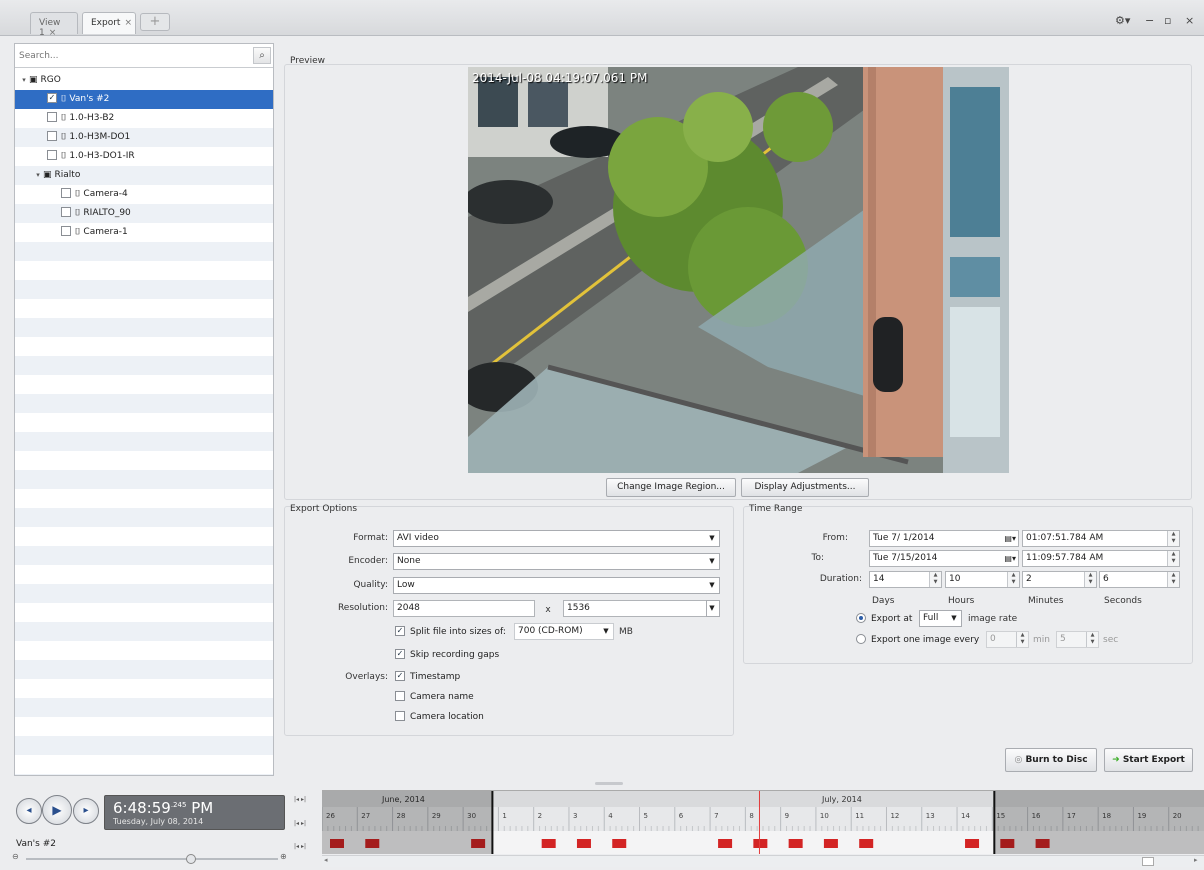 The image size is (1204, 870). What do you see at coordinates (1056, 760) in the screenshot?
I see `burn-button-label: Burn to Disc` at bounding box center [1056, 760].